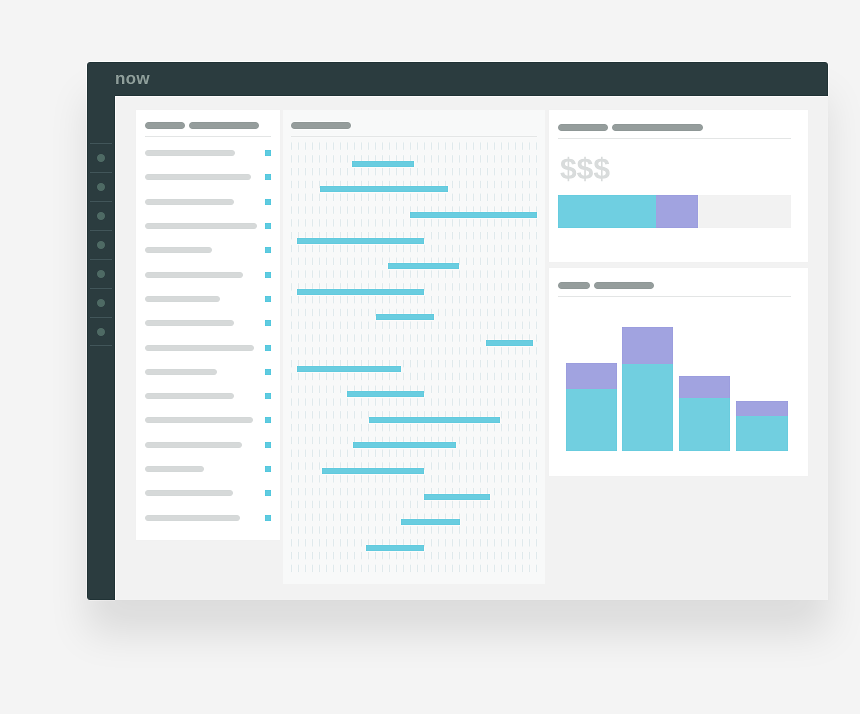 Image resolution: width=860 pixels, height=714 pixels. I want to click on logo: now, so click(132, 79).